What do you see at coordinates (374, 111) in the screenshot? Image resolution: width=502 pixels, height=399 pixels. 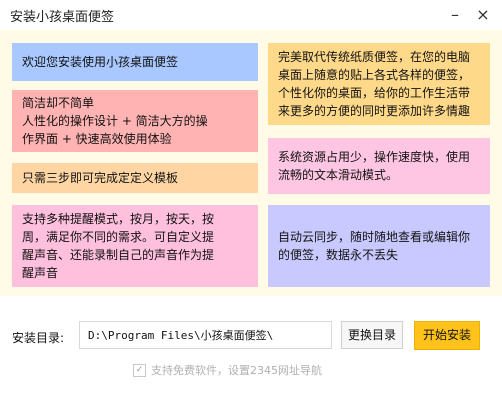 I see `feature-line: 来更多的方便的同时更添加许多情趣` at bounding box center [374, 111].